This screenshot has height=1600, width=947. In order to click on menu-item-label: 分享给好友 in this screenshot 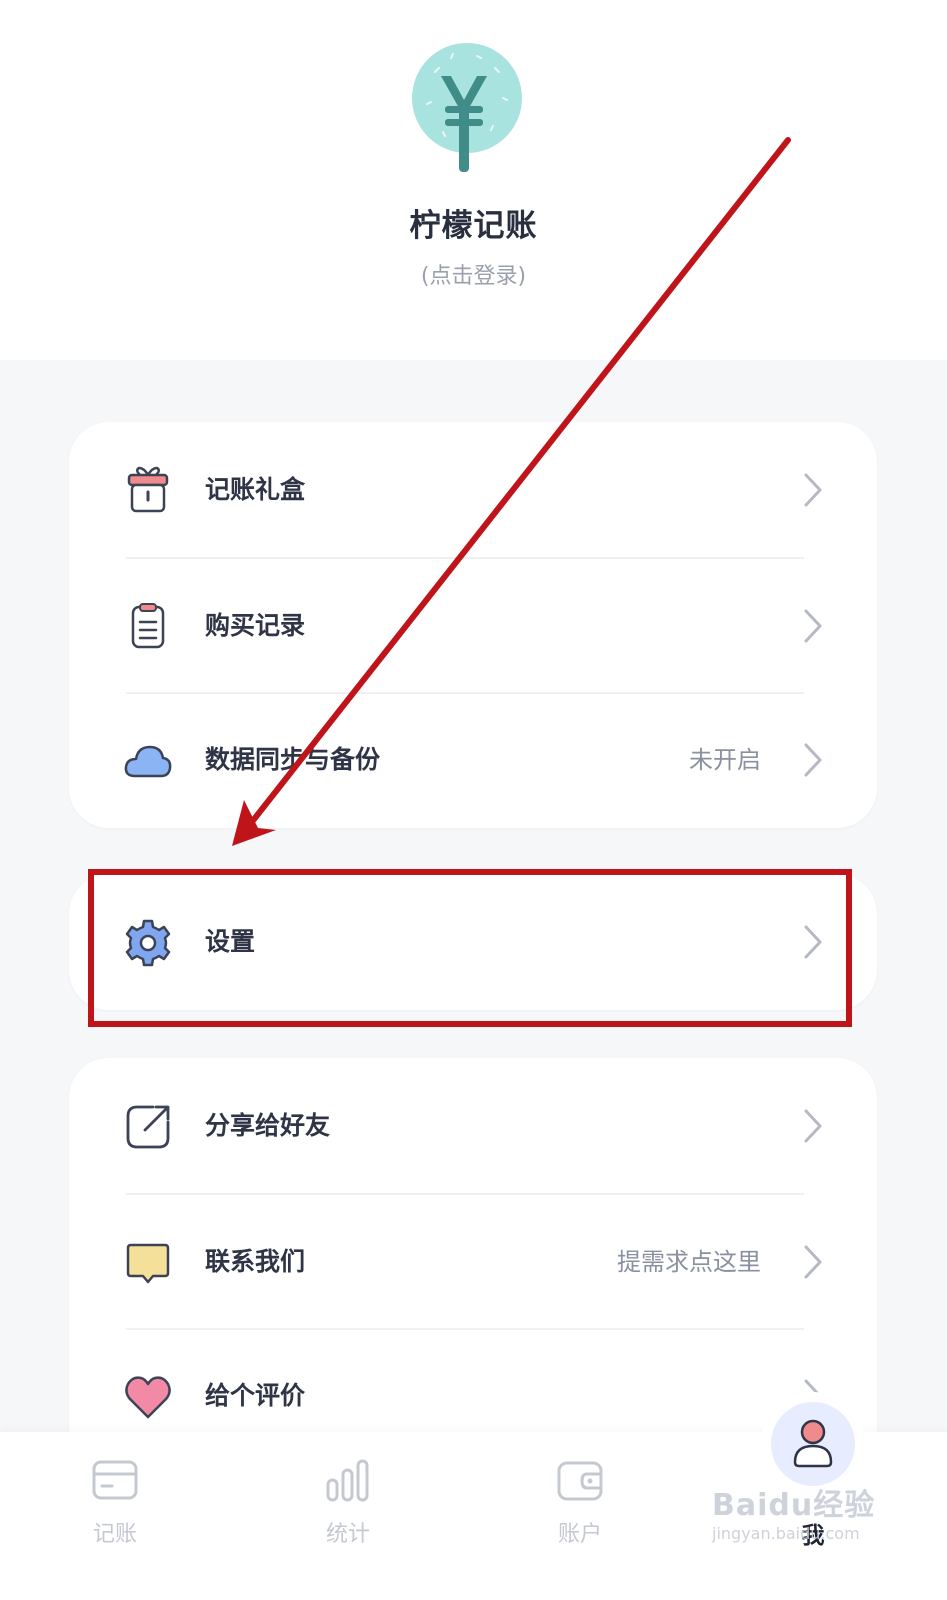, I will do `click(268, 1125)`.